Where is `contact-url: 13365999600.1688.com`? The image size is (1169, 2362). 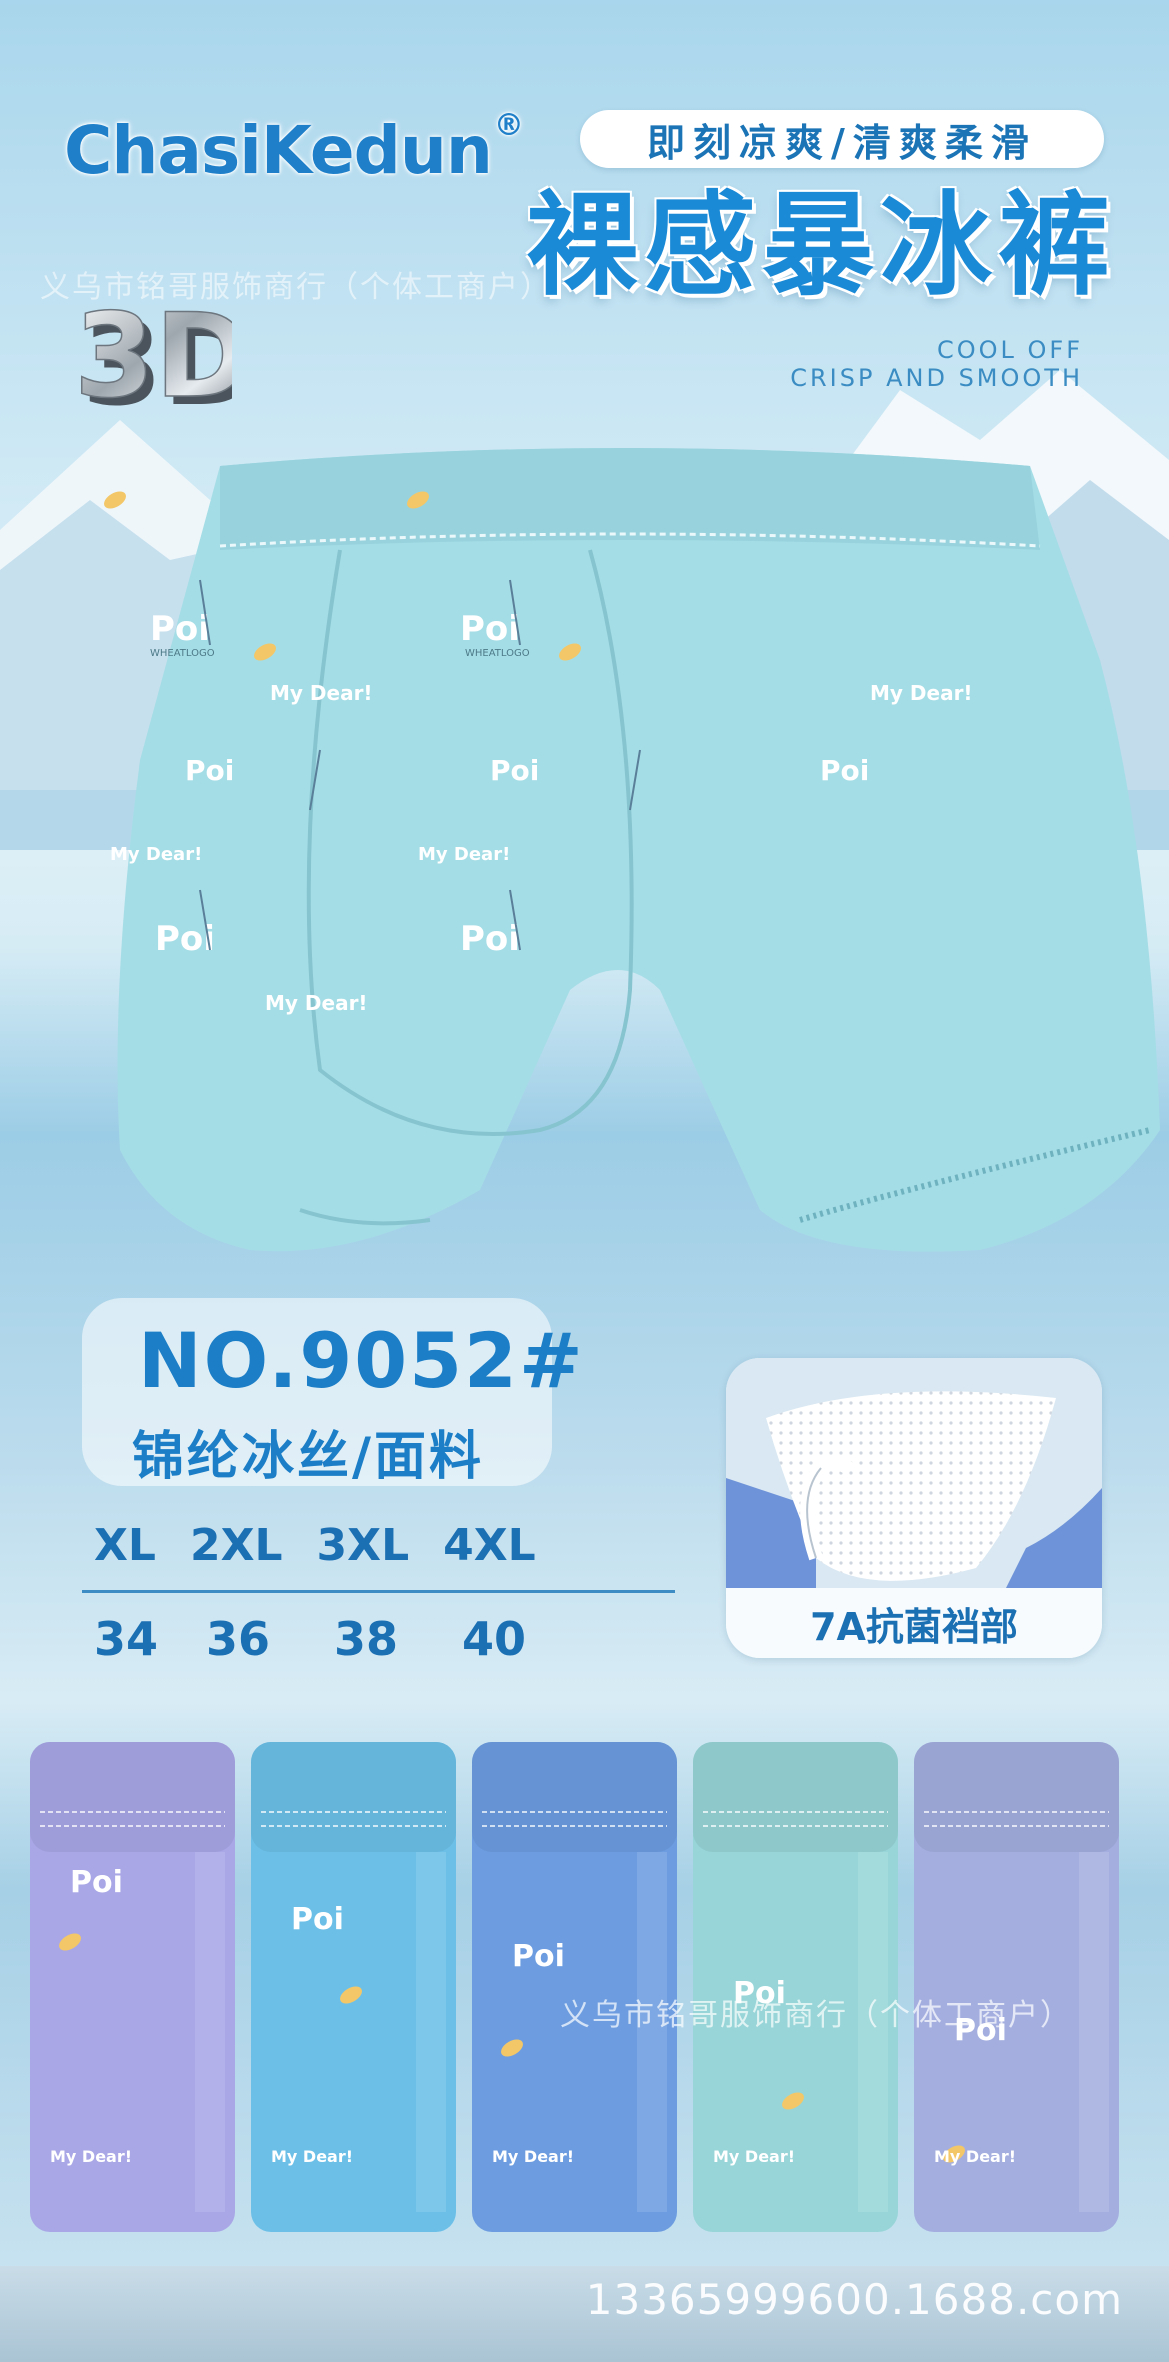 contact-url: 13365999600.1688.com is located at coordinates (854, 2299).